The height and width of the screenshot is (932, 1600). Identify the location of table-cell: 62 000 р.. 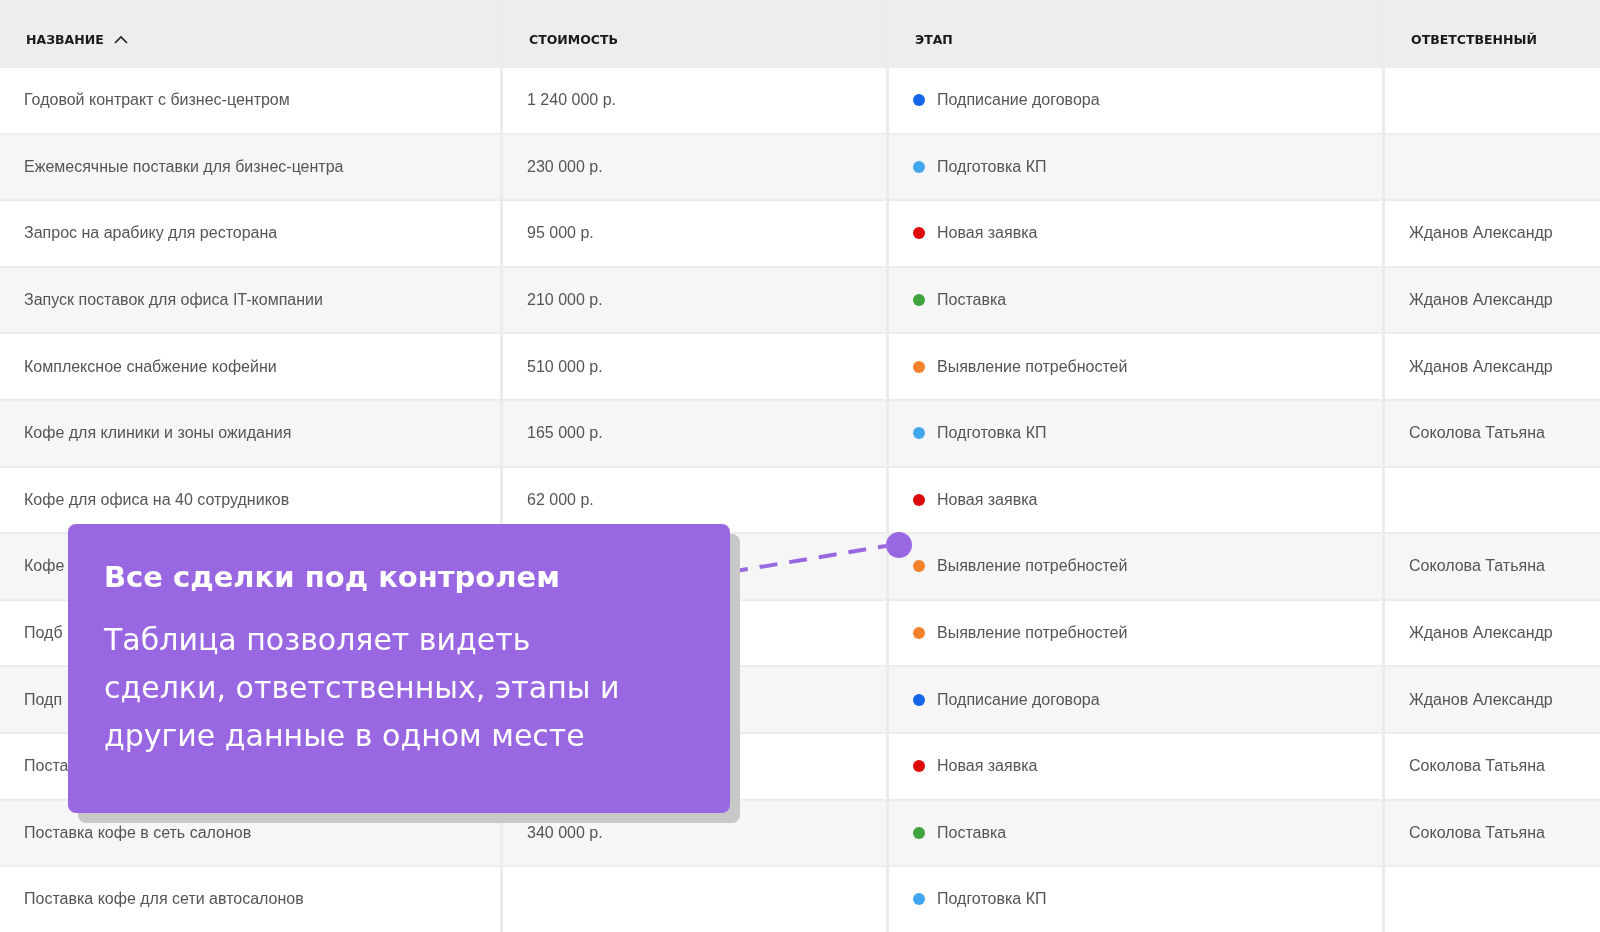
(694, 500).